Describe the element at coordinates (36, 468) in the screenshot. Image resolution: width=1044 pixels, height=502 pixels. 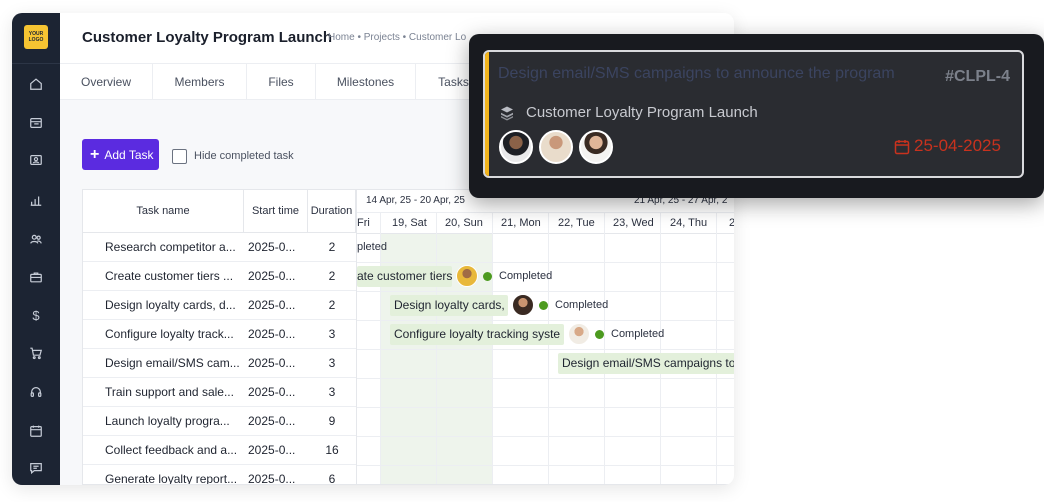
I see `chat-icon` at that location.